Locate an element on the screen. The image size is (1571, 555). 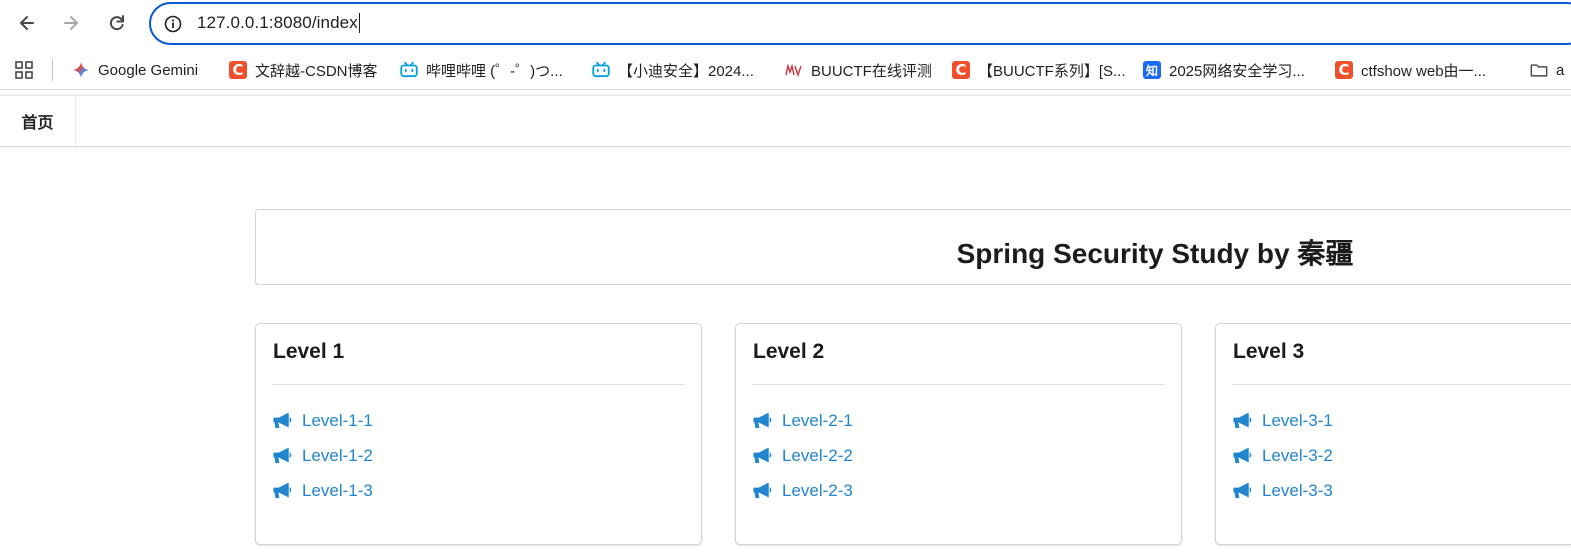
link-level-2-3: Level-2-3 is located at coordinates (803, 491).